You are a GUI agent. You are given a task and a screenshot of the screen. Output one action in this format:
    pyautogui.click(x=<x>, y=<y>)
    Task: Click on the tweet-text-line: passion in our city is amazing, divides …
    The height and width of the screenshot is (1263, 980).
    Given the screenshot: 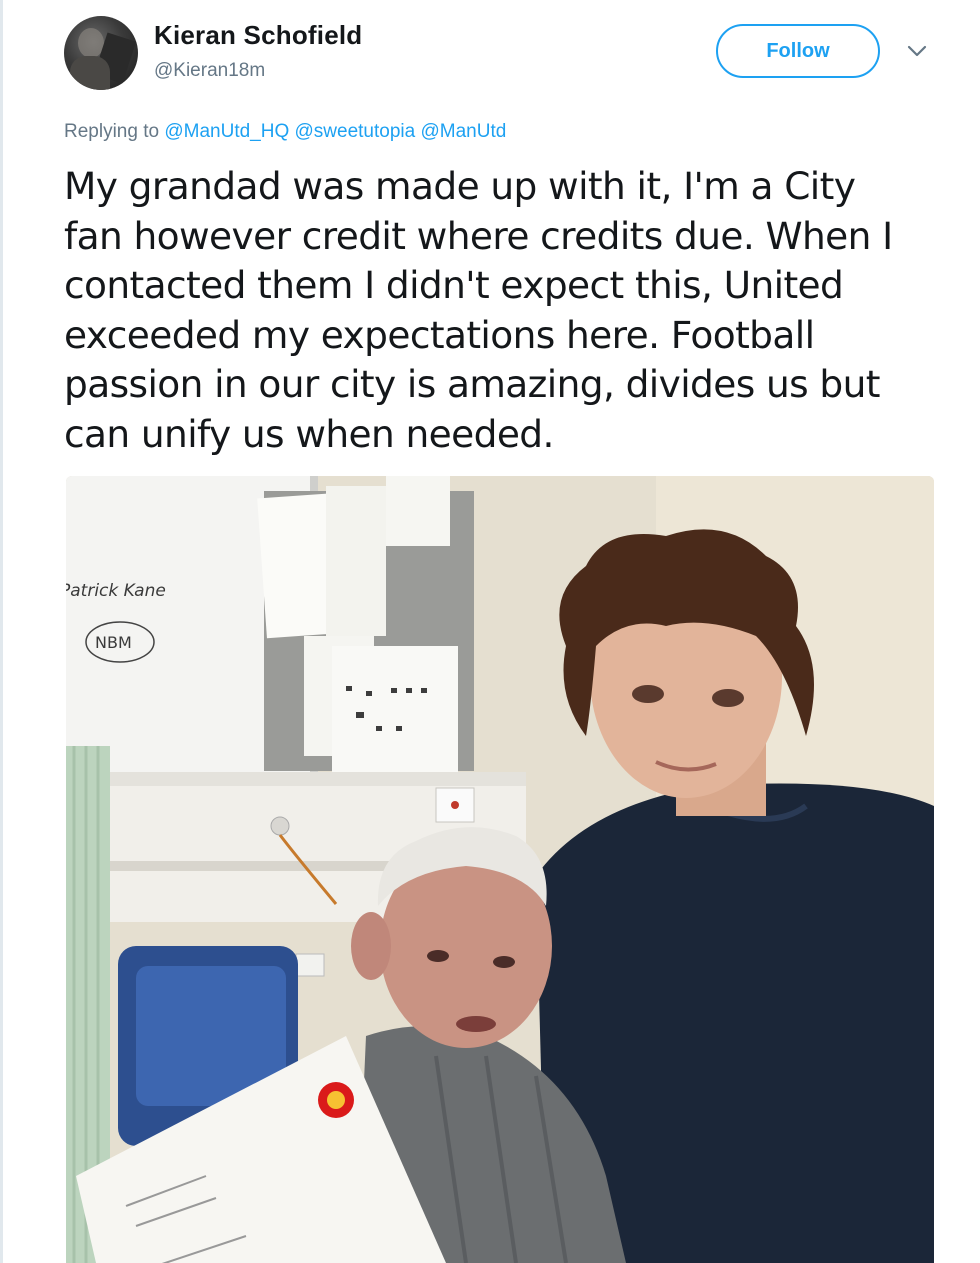 What is the action you would take?
    pyautogui.click(x=472, y=384)
    